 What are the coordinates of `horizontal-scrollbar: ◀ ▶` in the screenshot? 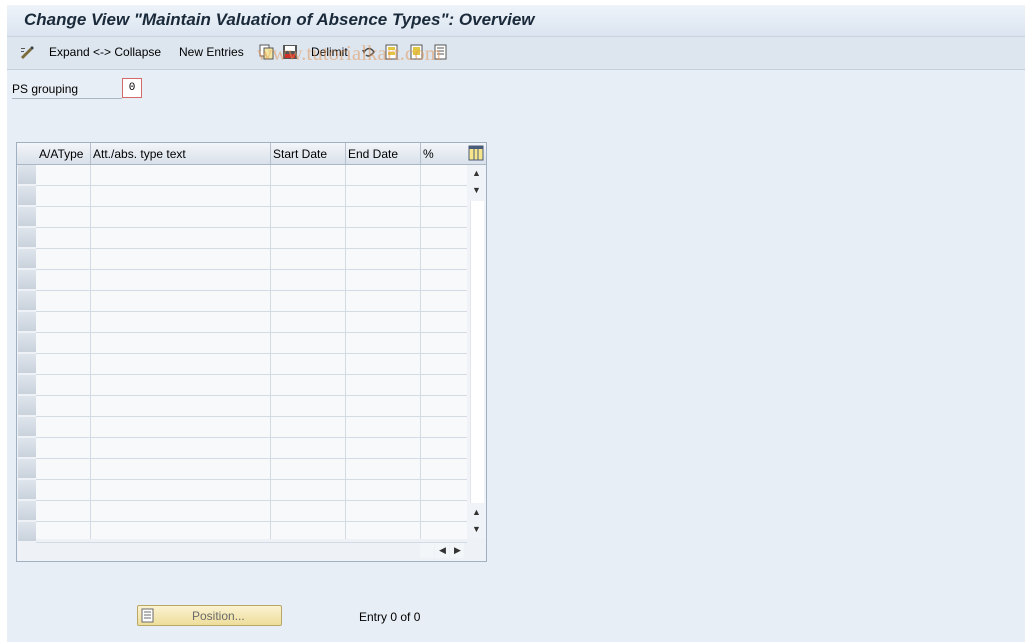 It's located at (443, 550).